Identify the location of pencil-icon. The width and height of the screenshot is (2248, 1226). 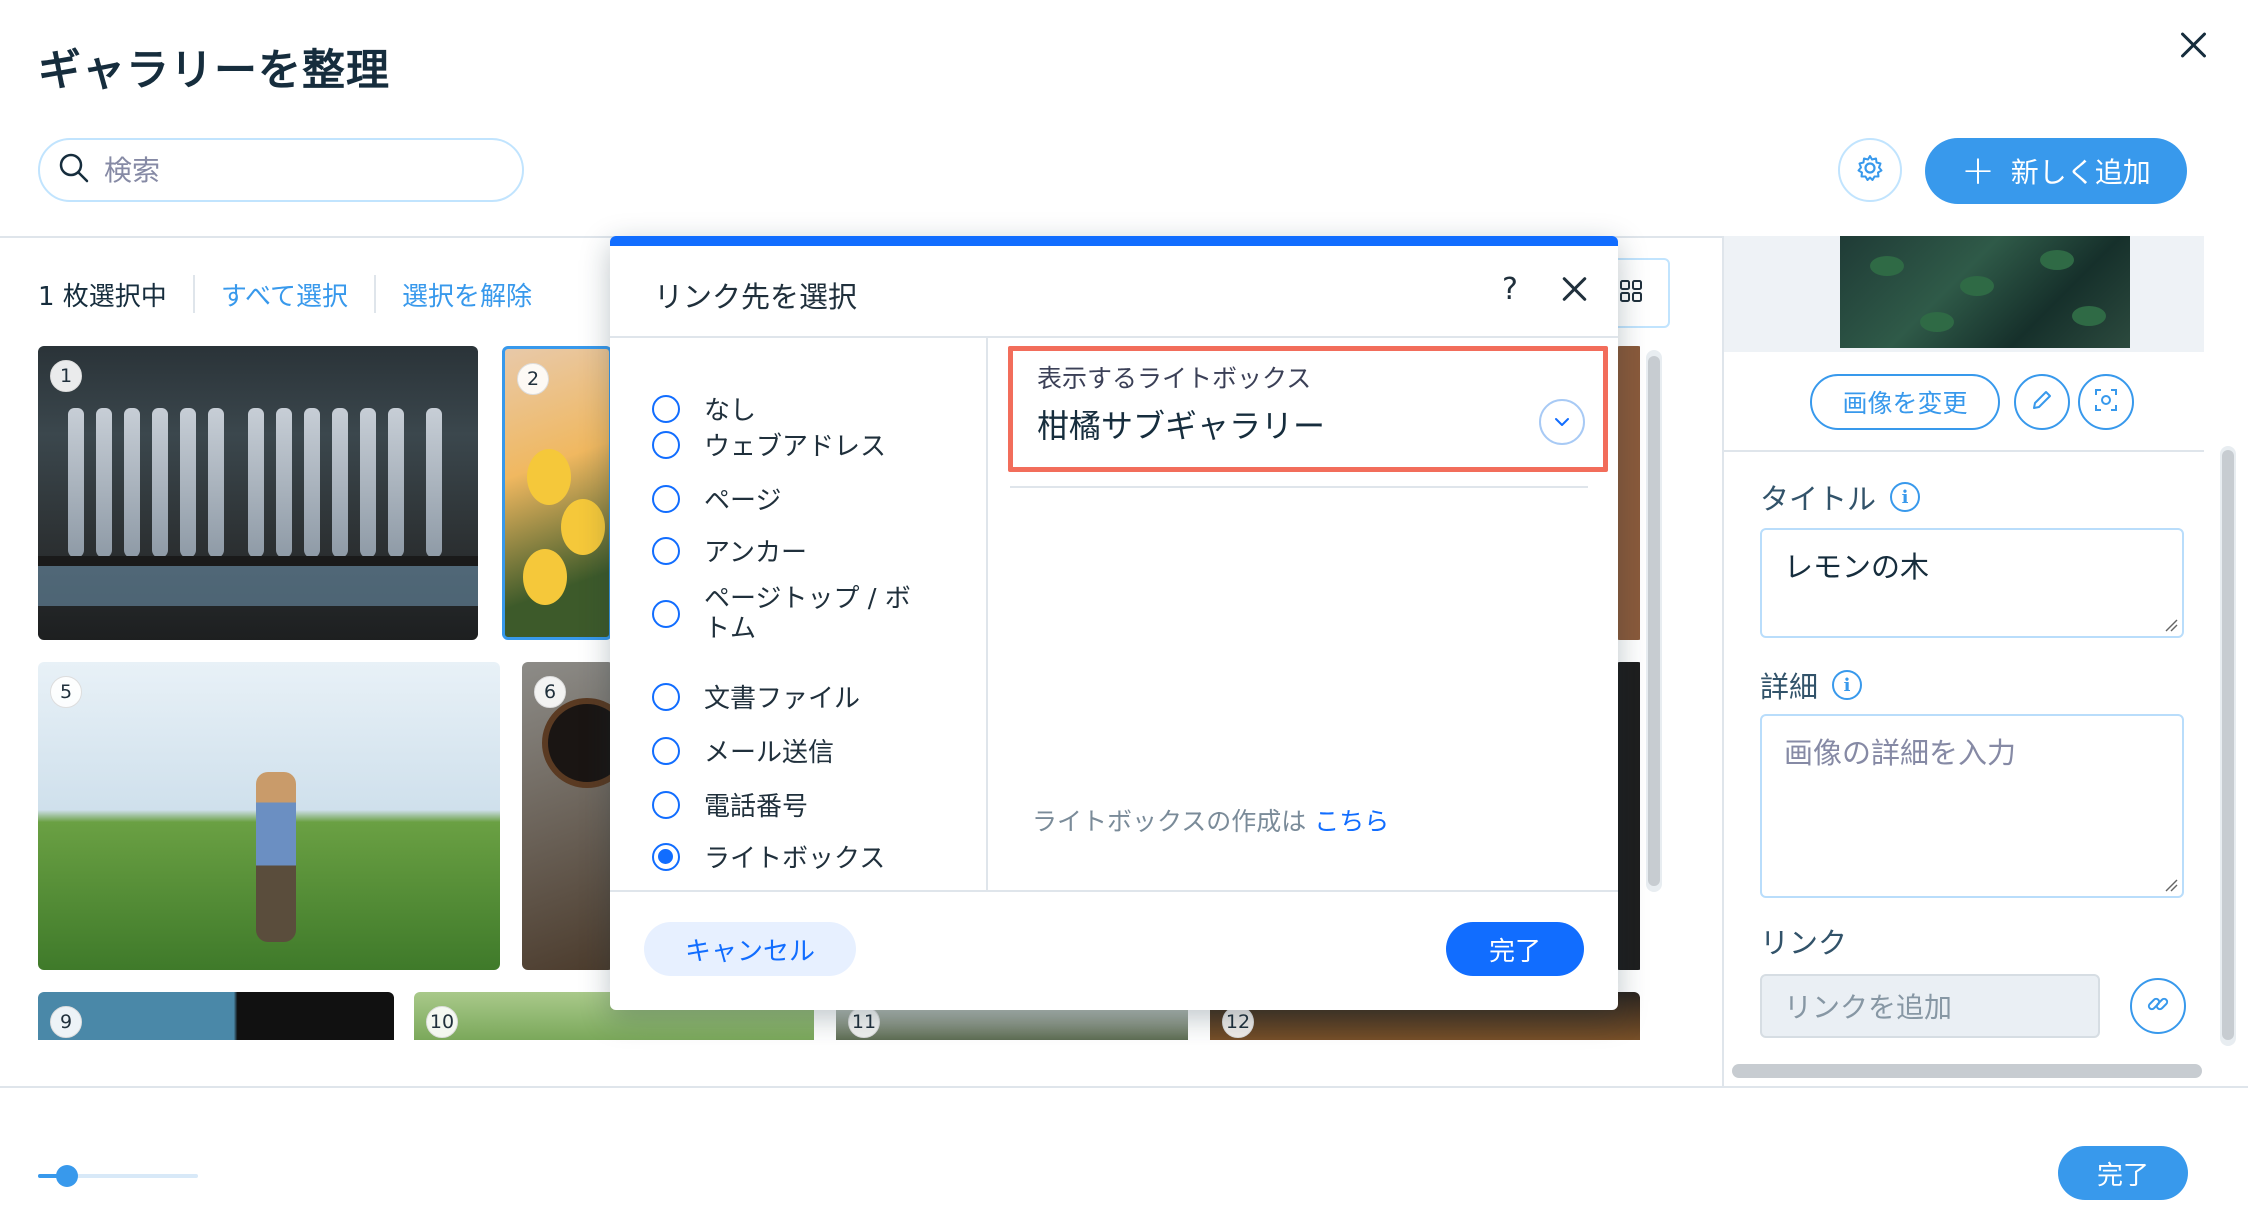
(2042, 402).